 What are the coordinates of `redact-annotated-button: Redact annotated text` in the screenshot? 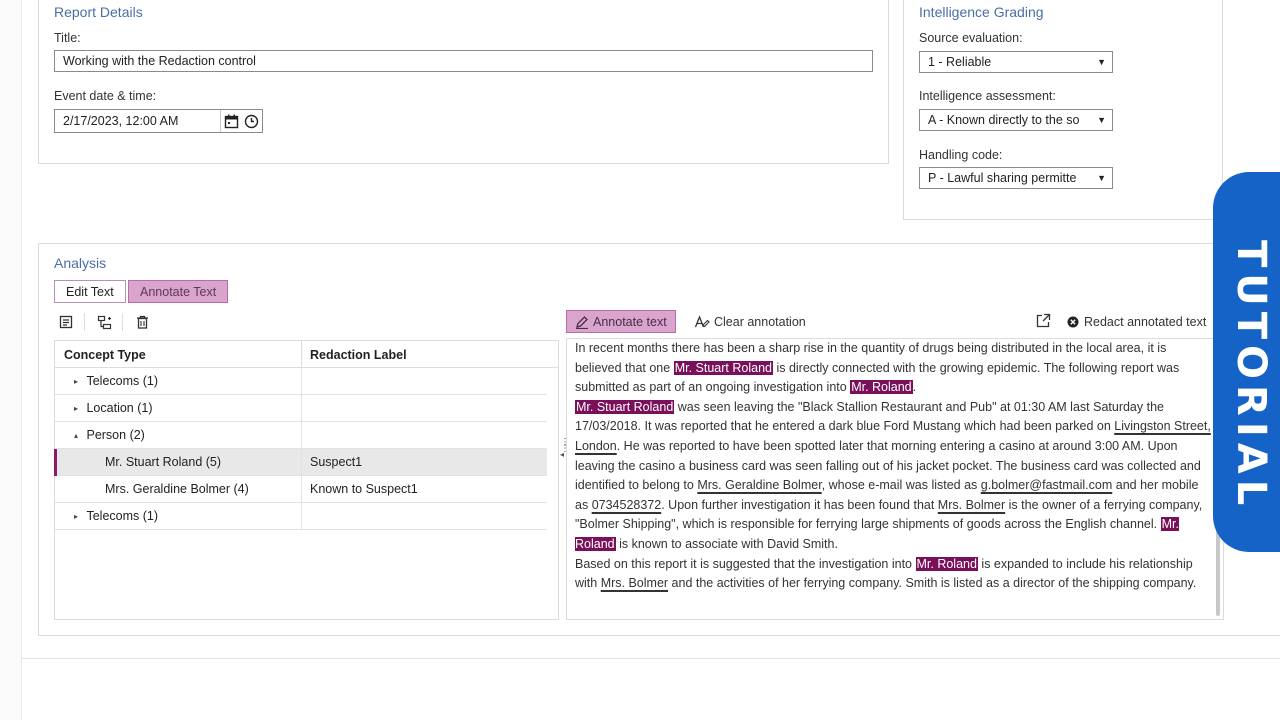 It's located at (1136, 321).